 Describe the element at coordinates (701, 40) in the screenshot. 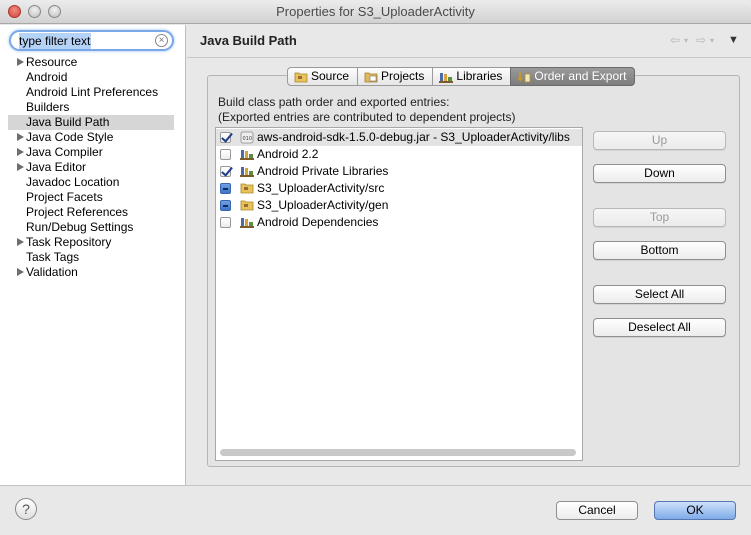

I see `forward-arrow-icon: ⇨` at that location.